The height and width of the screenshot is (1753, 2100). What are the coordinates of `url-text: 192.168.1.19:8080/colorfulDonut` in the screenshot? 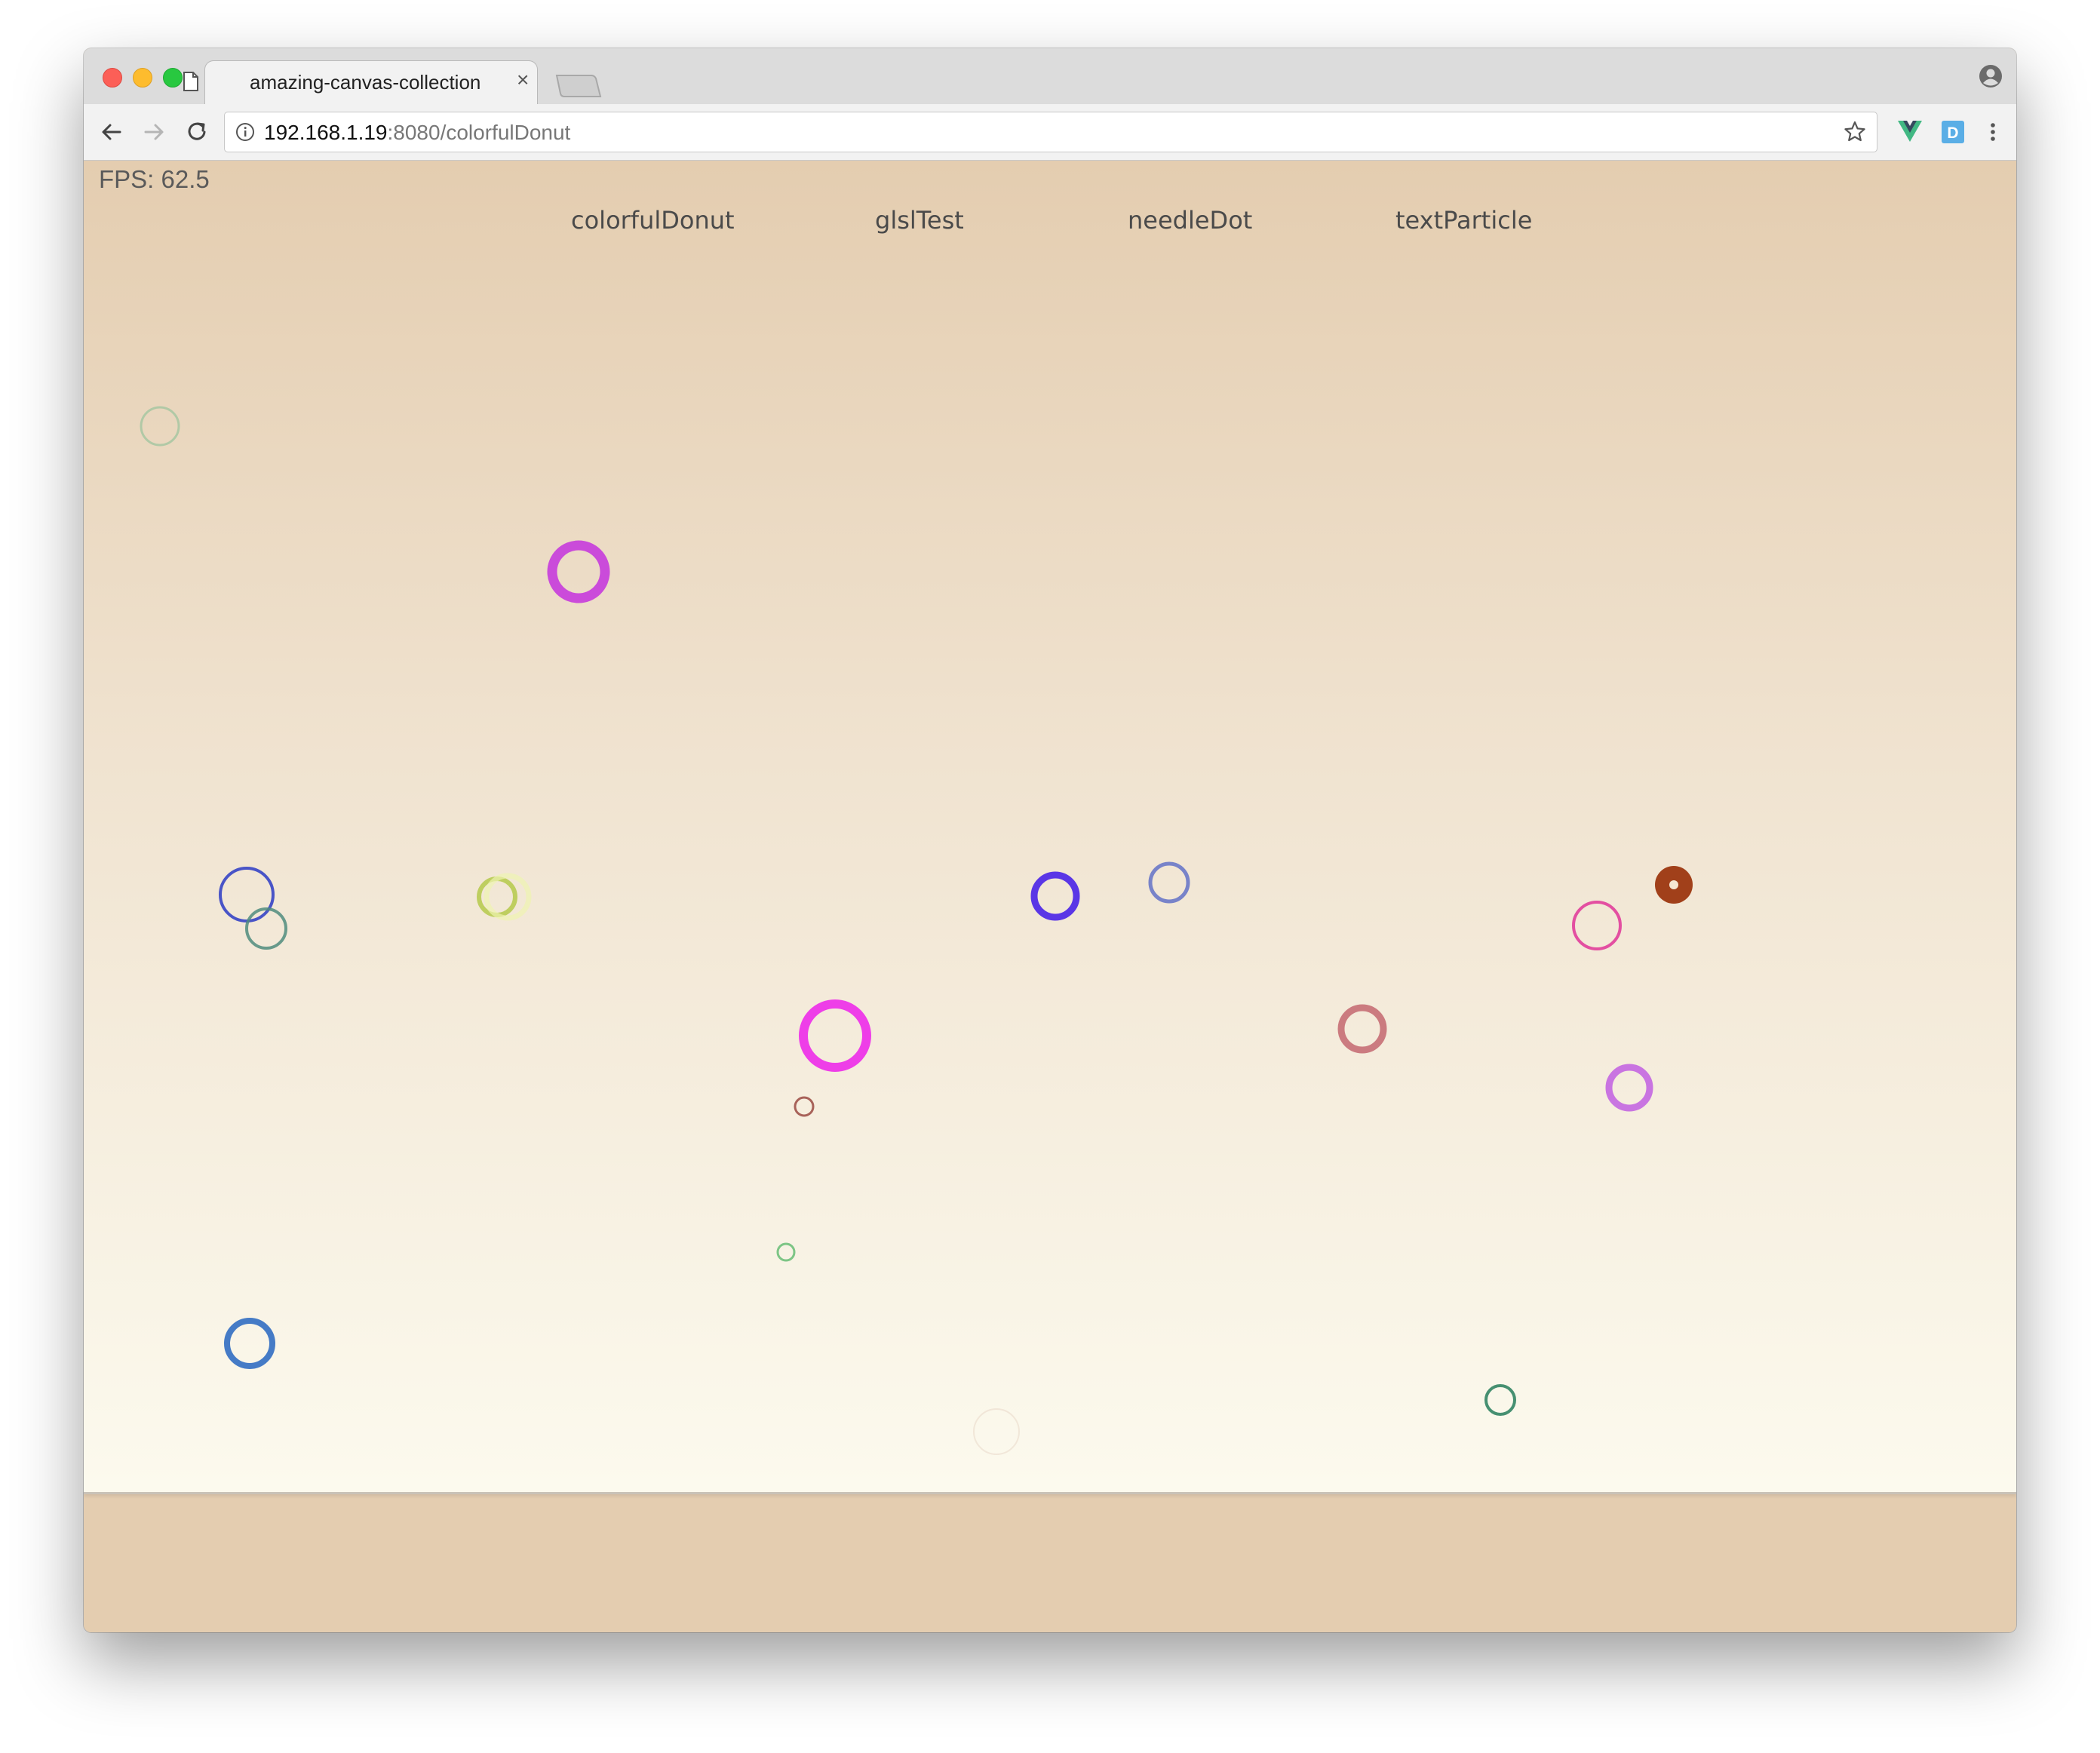 It's located at (417, 133).